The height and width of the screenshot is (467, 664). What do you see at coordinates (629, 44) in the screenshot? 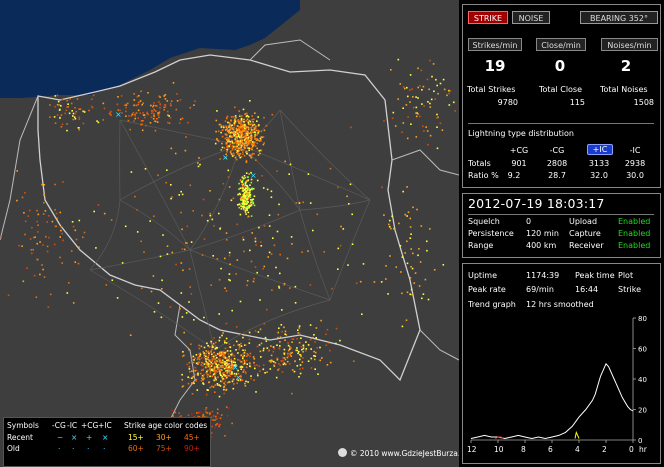
I see `noises-per-min-label: Noises/min` at bounding box center [629, 44].